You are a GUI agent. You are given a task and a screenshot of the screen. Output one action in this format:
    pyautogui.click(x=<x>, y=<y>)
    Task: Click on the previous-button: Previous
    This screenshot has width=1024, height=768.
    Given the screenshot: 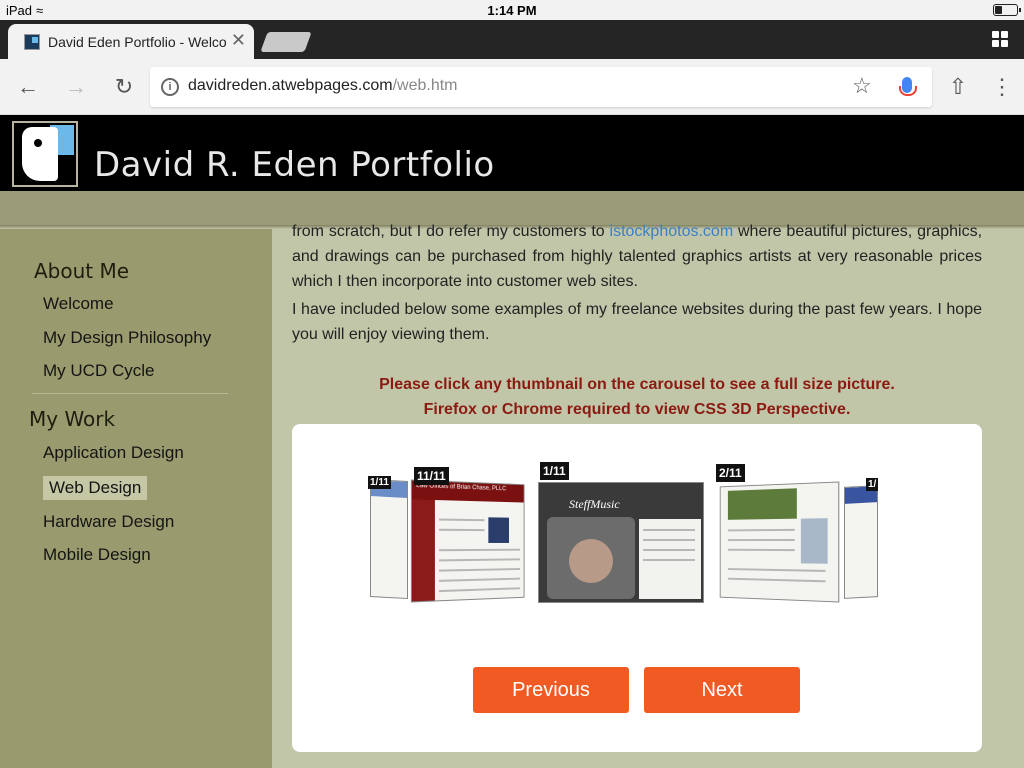 What is the action you would take?
    pyautogui.click(x=551, y=690)
    